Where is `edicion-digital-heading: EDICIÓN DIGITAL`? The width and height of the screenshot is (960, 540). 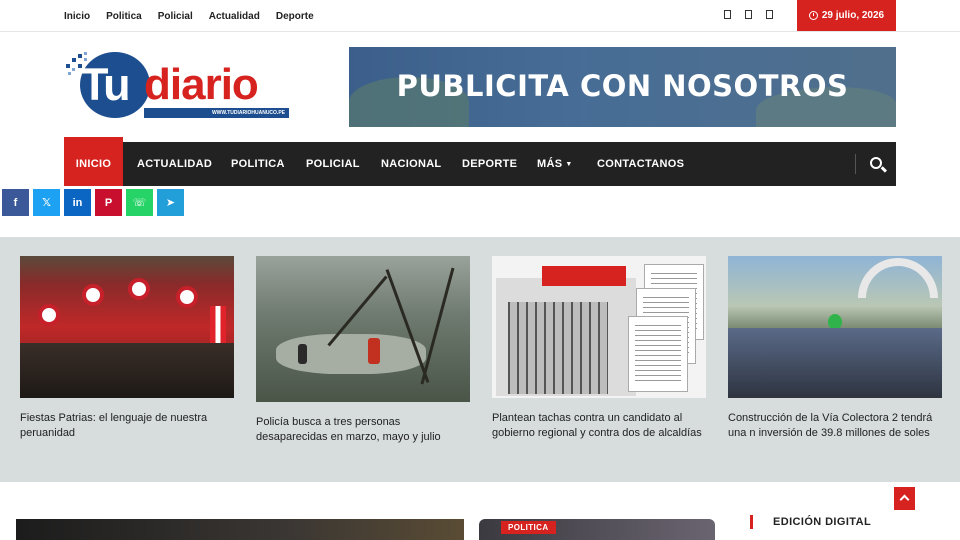 edicion-digital-heading: EDICIÓN DIGITAL is located at coordinates (810, 522).